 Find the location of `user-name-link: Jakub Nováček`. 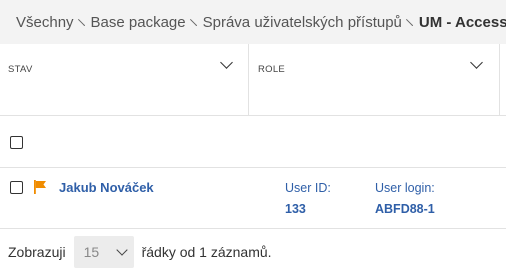

user-name-link: Jakub Nováček is located at coordinates (106, 187).